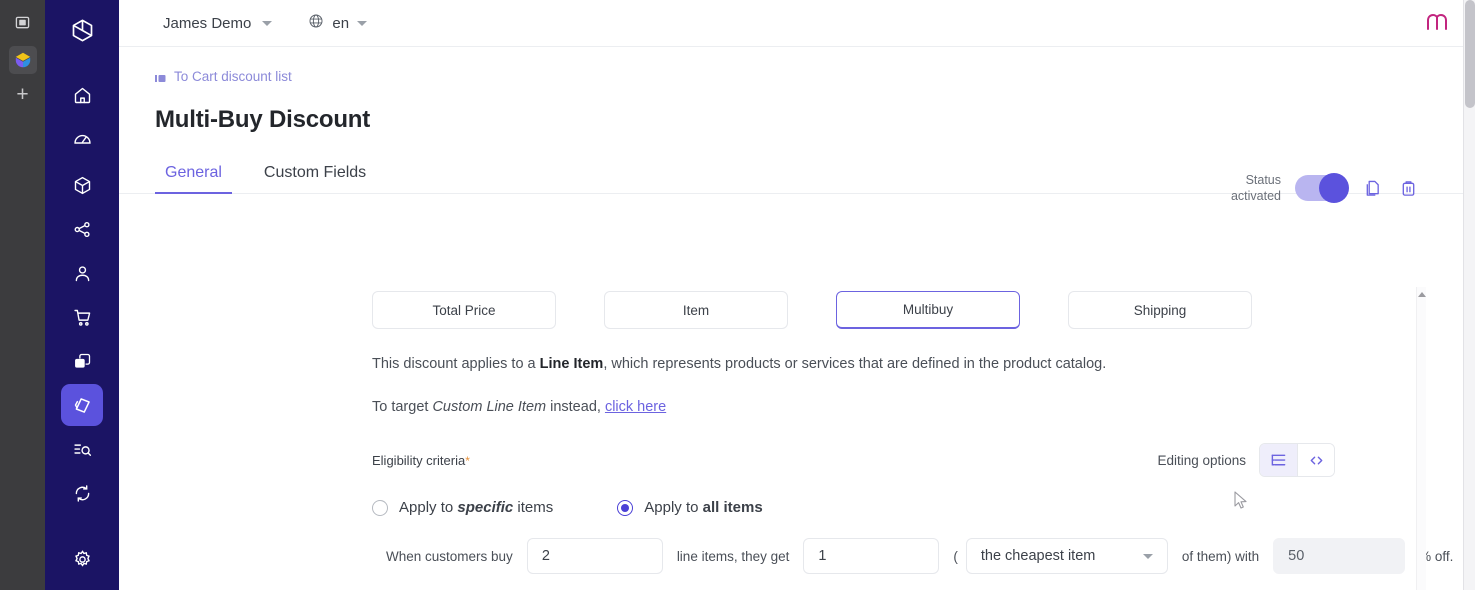 The height and width of the screenshot is (590, 1475). Describe the element at coordinates (1315, 460) in the screenshot. I see `code-brackets-icon` at that location.